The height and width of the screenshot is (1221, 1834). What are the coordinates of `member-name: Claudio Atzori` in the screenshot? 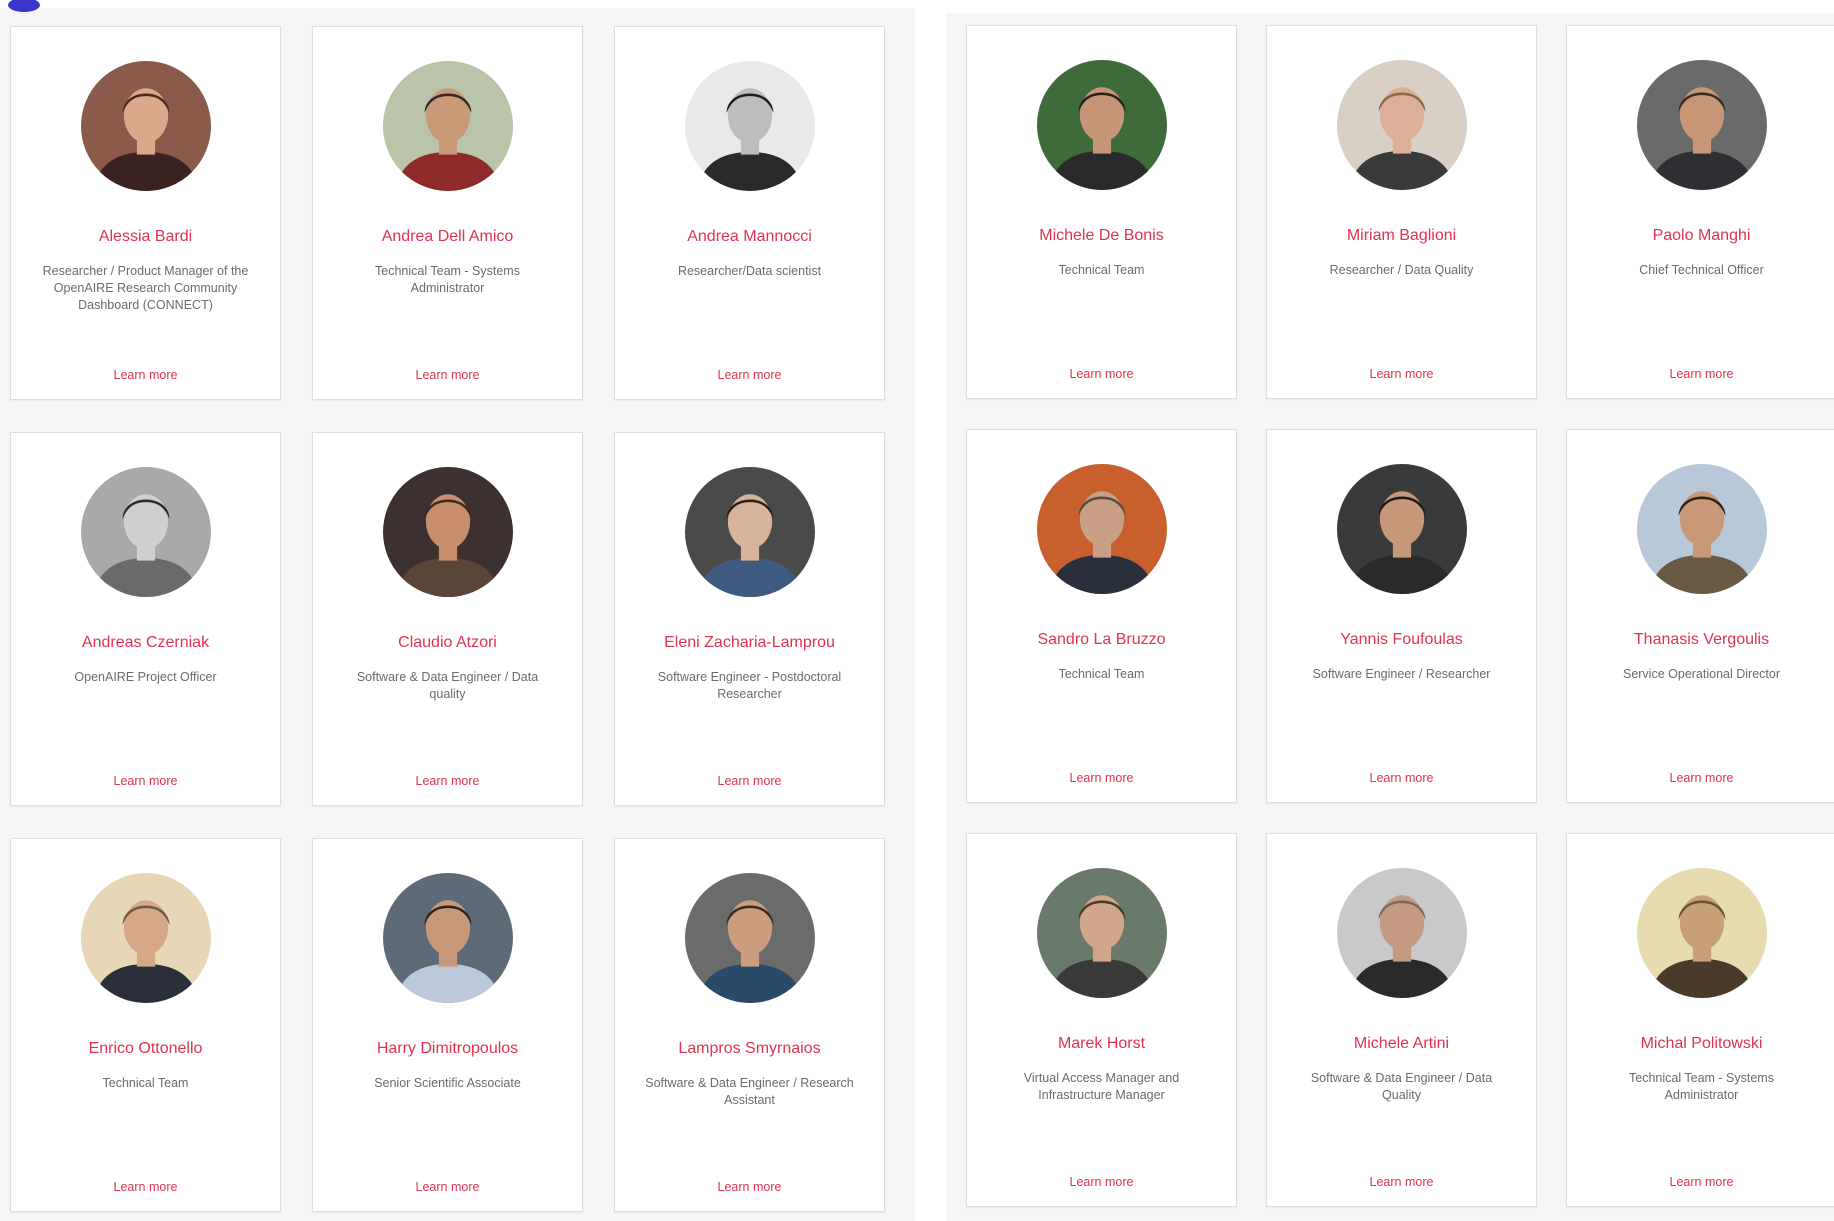 It's located at (447, 643).